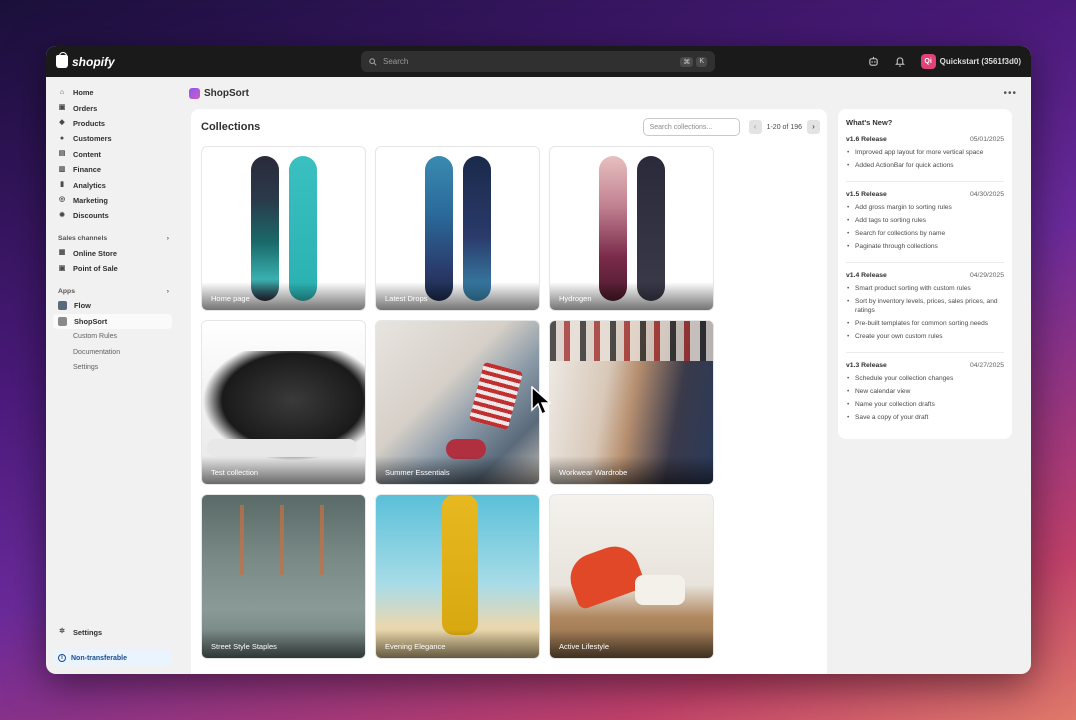  I want to click on tag-icon: ◆, so click(62, 123).